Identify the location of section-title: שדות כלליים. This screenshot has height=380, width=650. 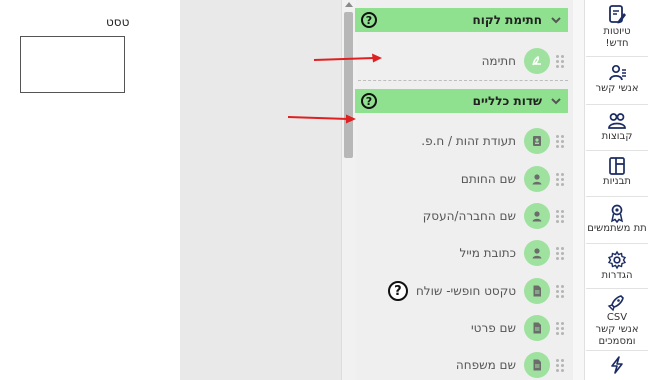
(507, 101).